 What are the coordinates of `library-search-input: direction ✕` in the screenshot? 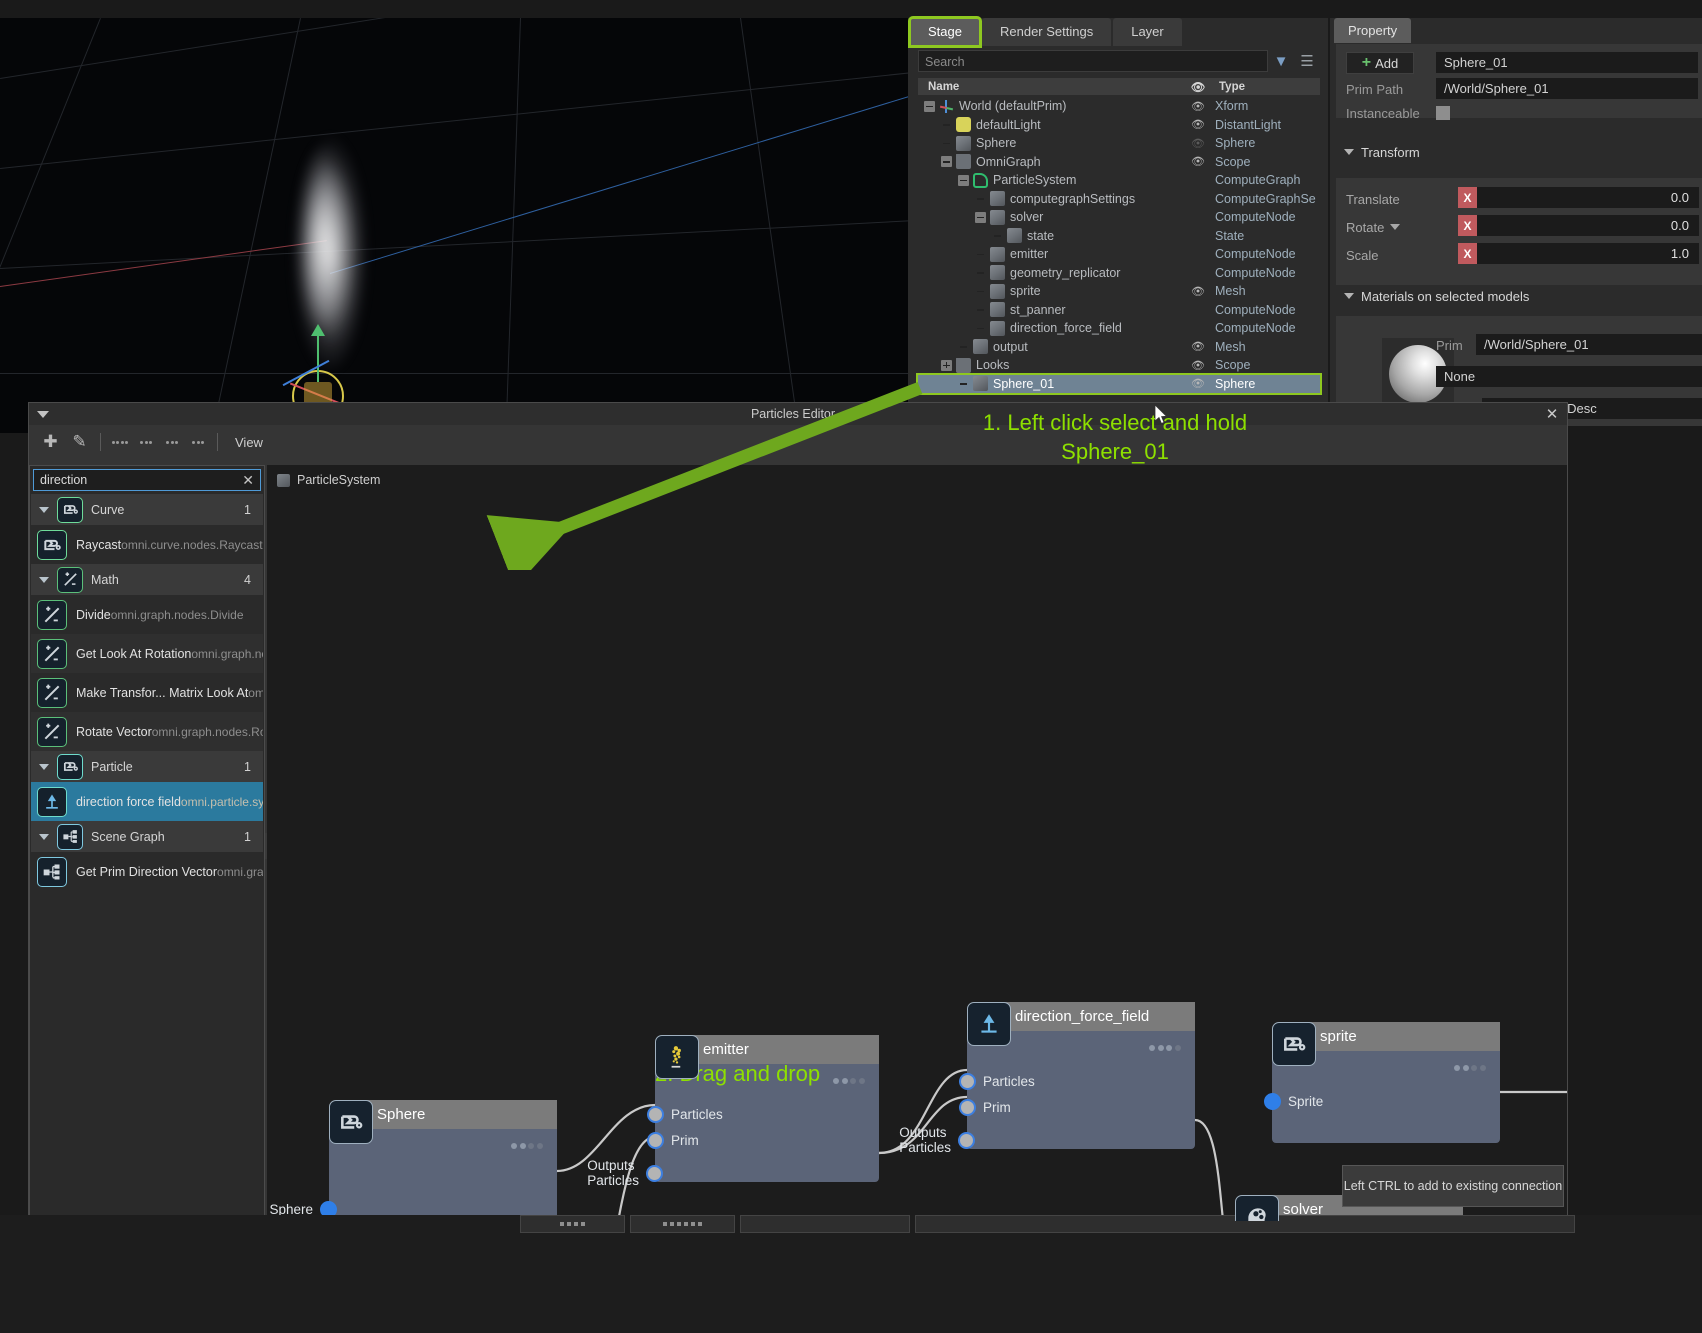 It's located at (147, 480).